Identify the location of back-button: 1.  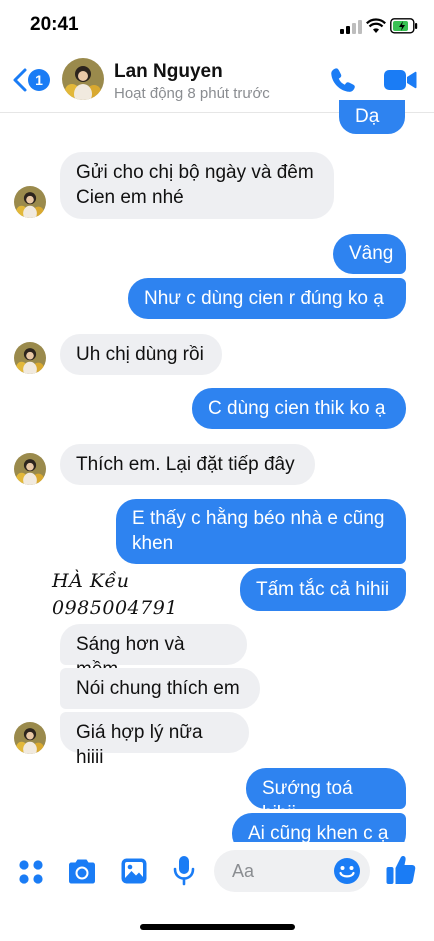
(31, 80).